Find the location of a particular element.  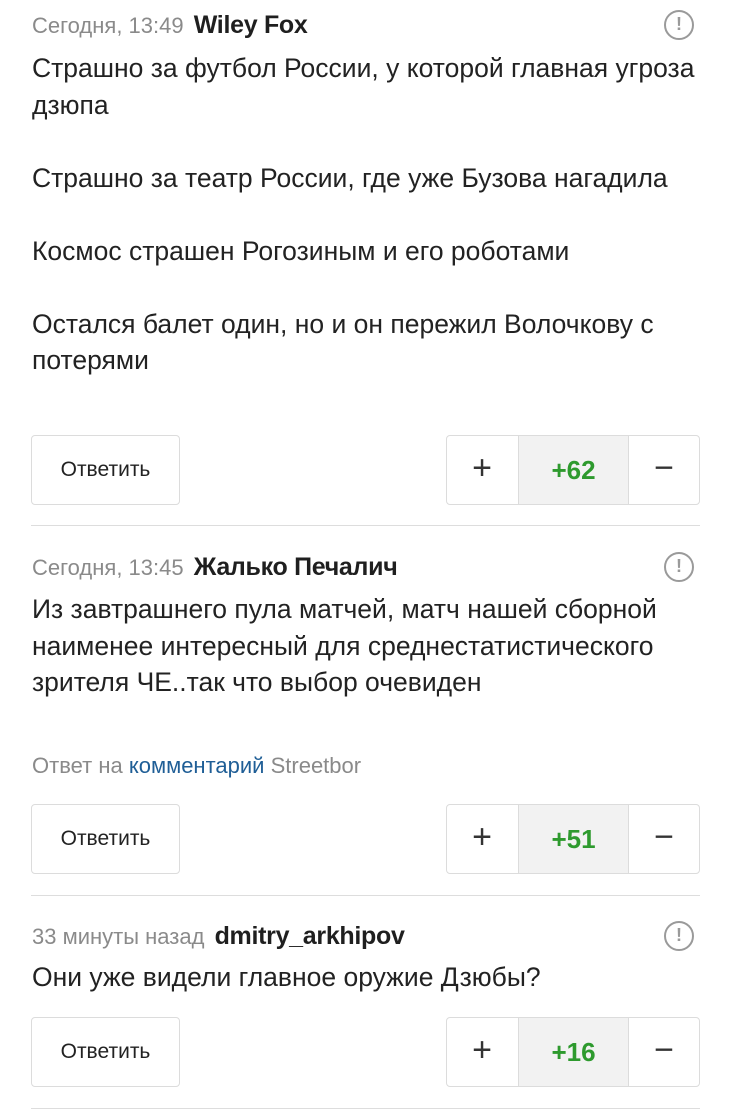

reply-to-prefix: Ответ на is located at coordinates (77, 765).